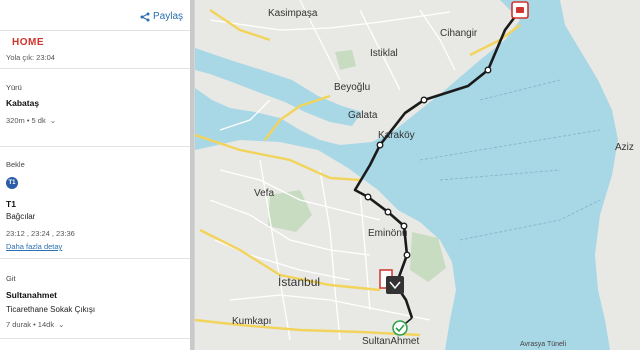  I want to click on map-label-vefa: Vefa, so click(264, 193).